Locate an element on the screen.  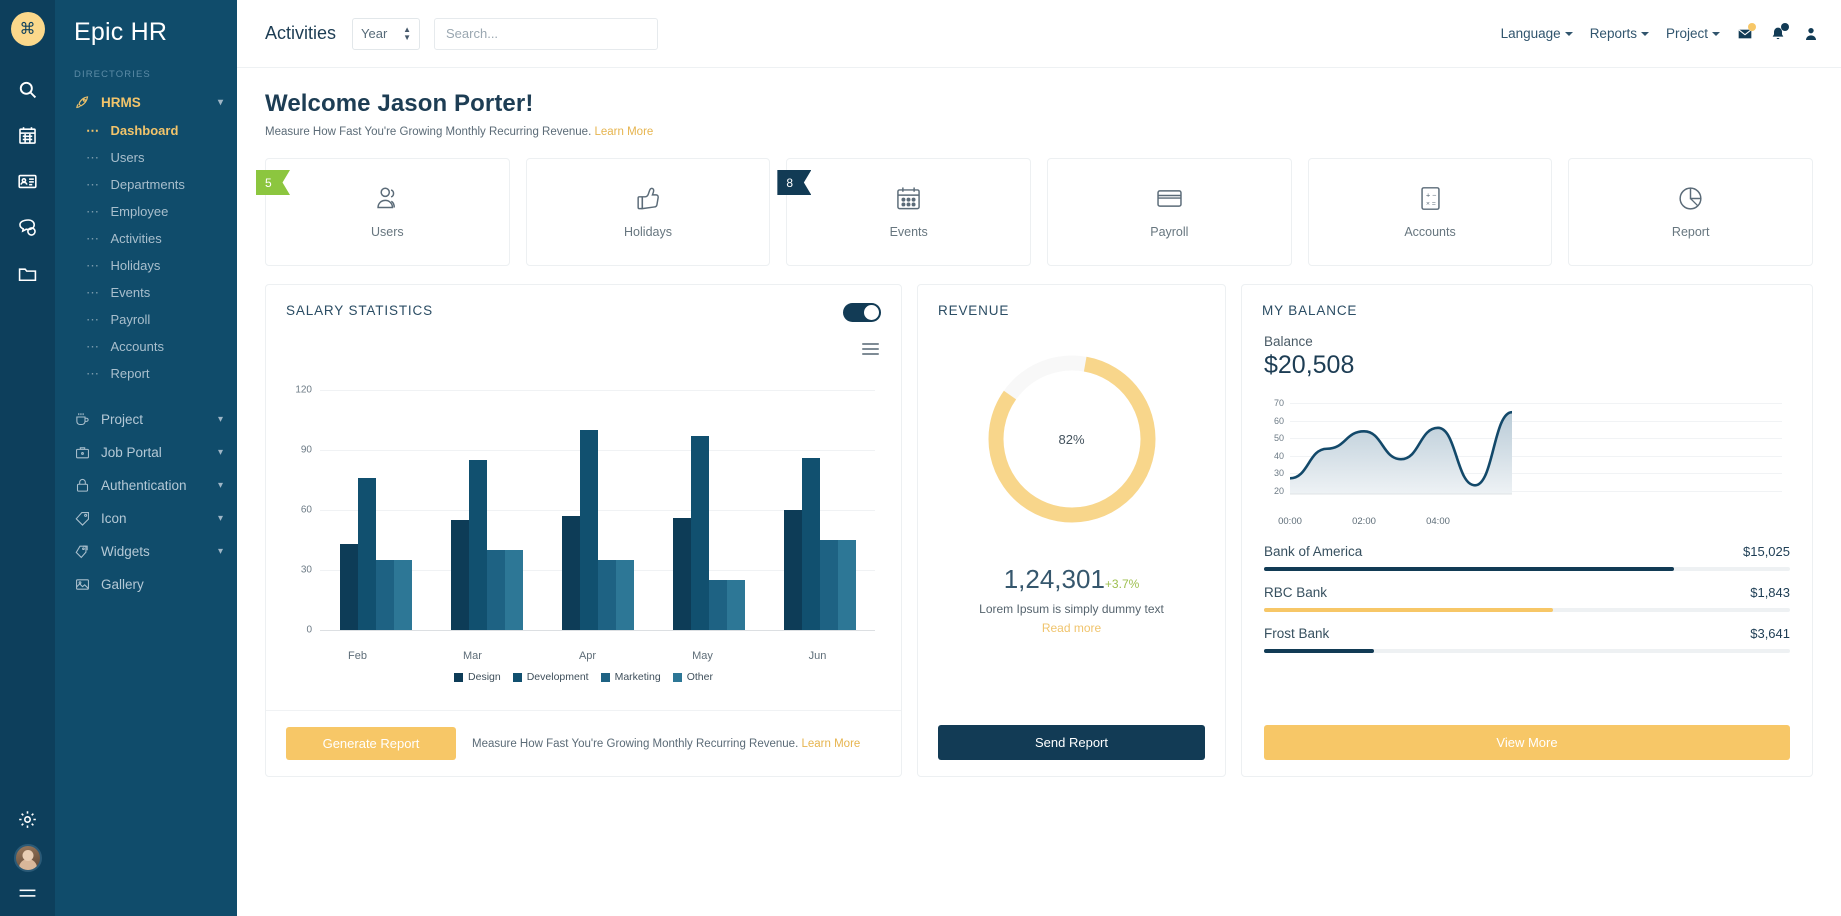
sidebar-item-holidays: ⋯ Holidays is located at coordinates (146, 265).